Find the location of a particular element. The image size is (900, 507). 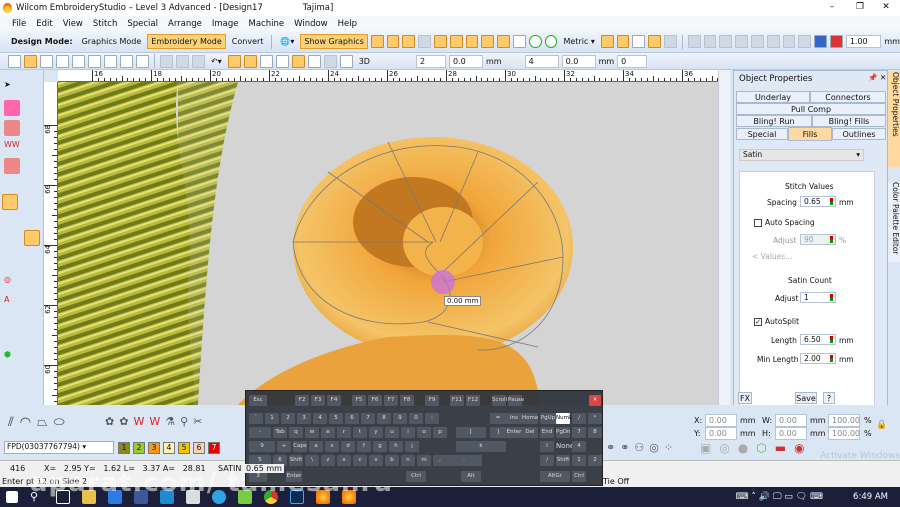

key: p is located at coordinates (440, 432).